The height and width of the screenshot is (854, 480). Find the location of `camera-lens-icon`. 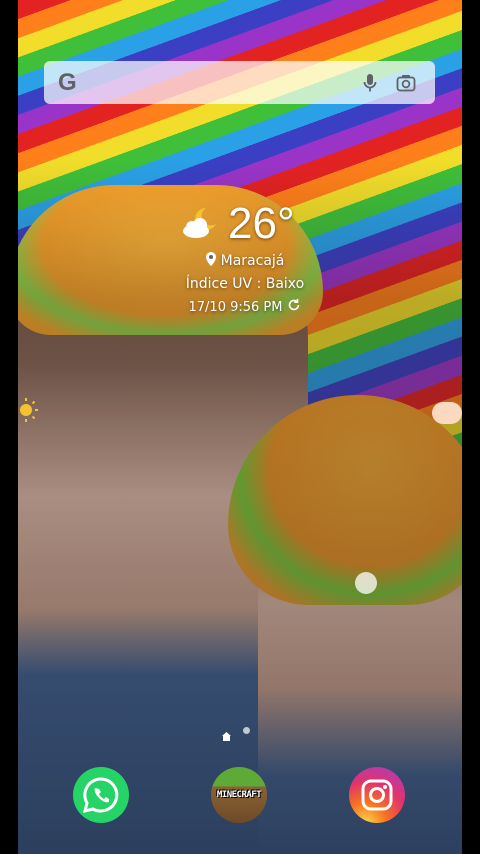

camera-lens-icon is located at coordinates (406, 83).